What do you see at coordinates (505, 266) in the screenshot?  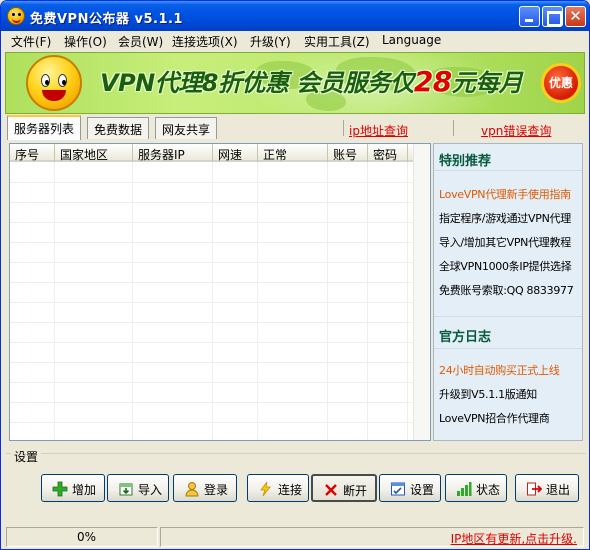 I see `sidebar-link: 全球VPN1000条IP提供选择` at bounding box center [505, 266].